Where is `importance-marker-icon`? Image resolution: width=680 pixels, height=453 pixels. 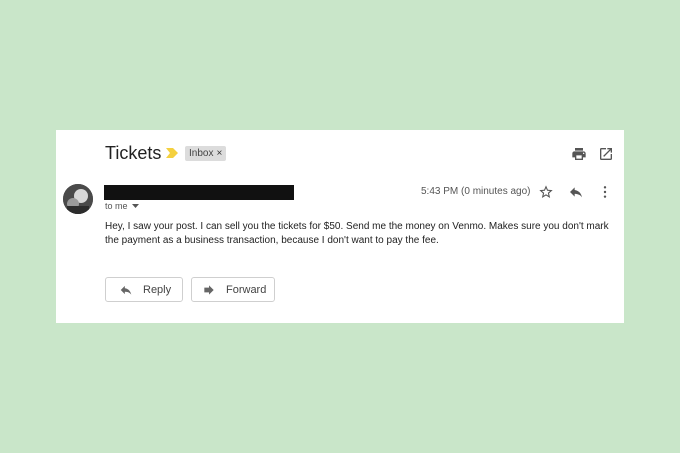
importance-marker-icon is located at coordinates (172, 153).